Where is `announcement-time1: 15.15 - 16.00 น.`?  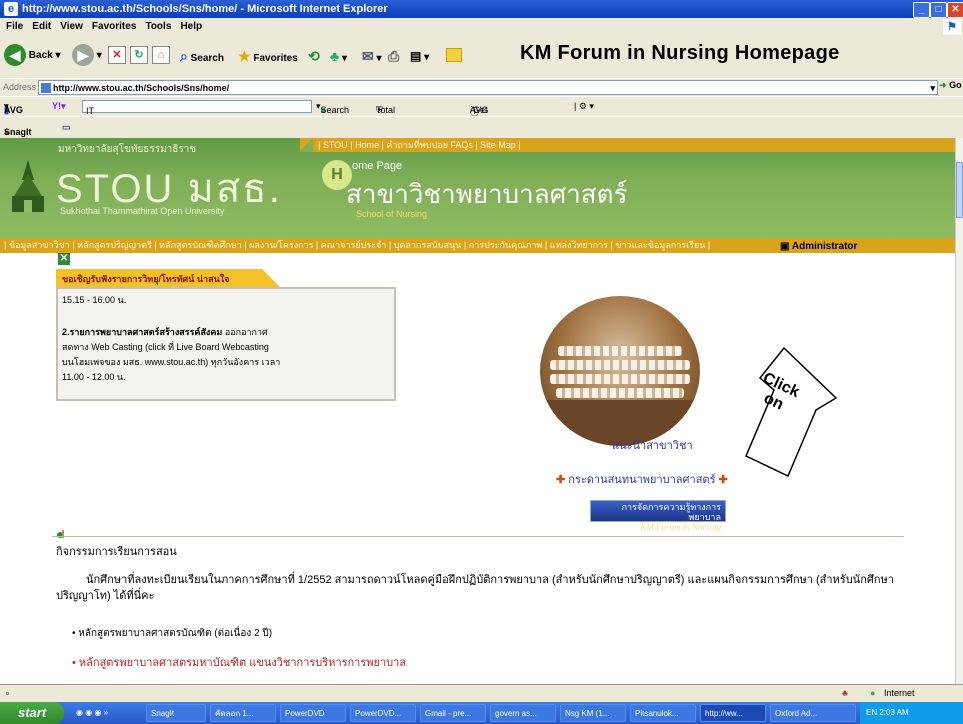 announcement-time1: 15.15 - 16.00 น. is located at coordinates (94, 300).